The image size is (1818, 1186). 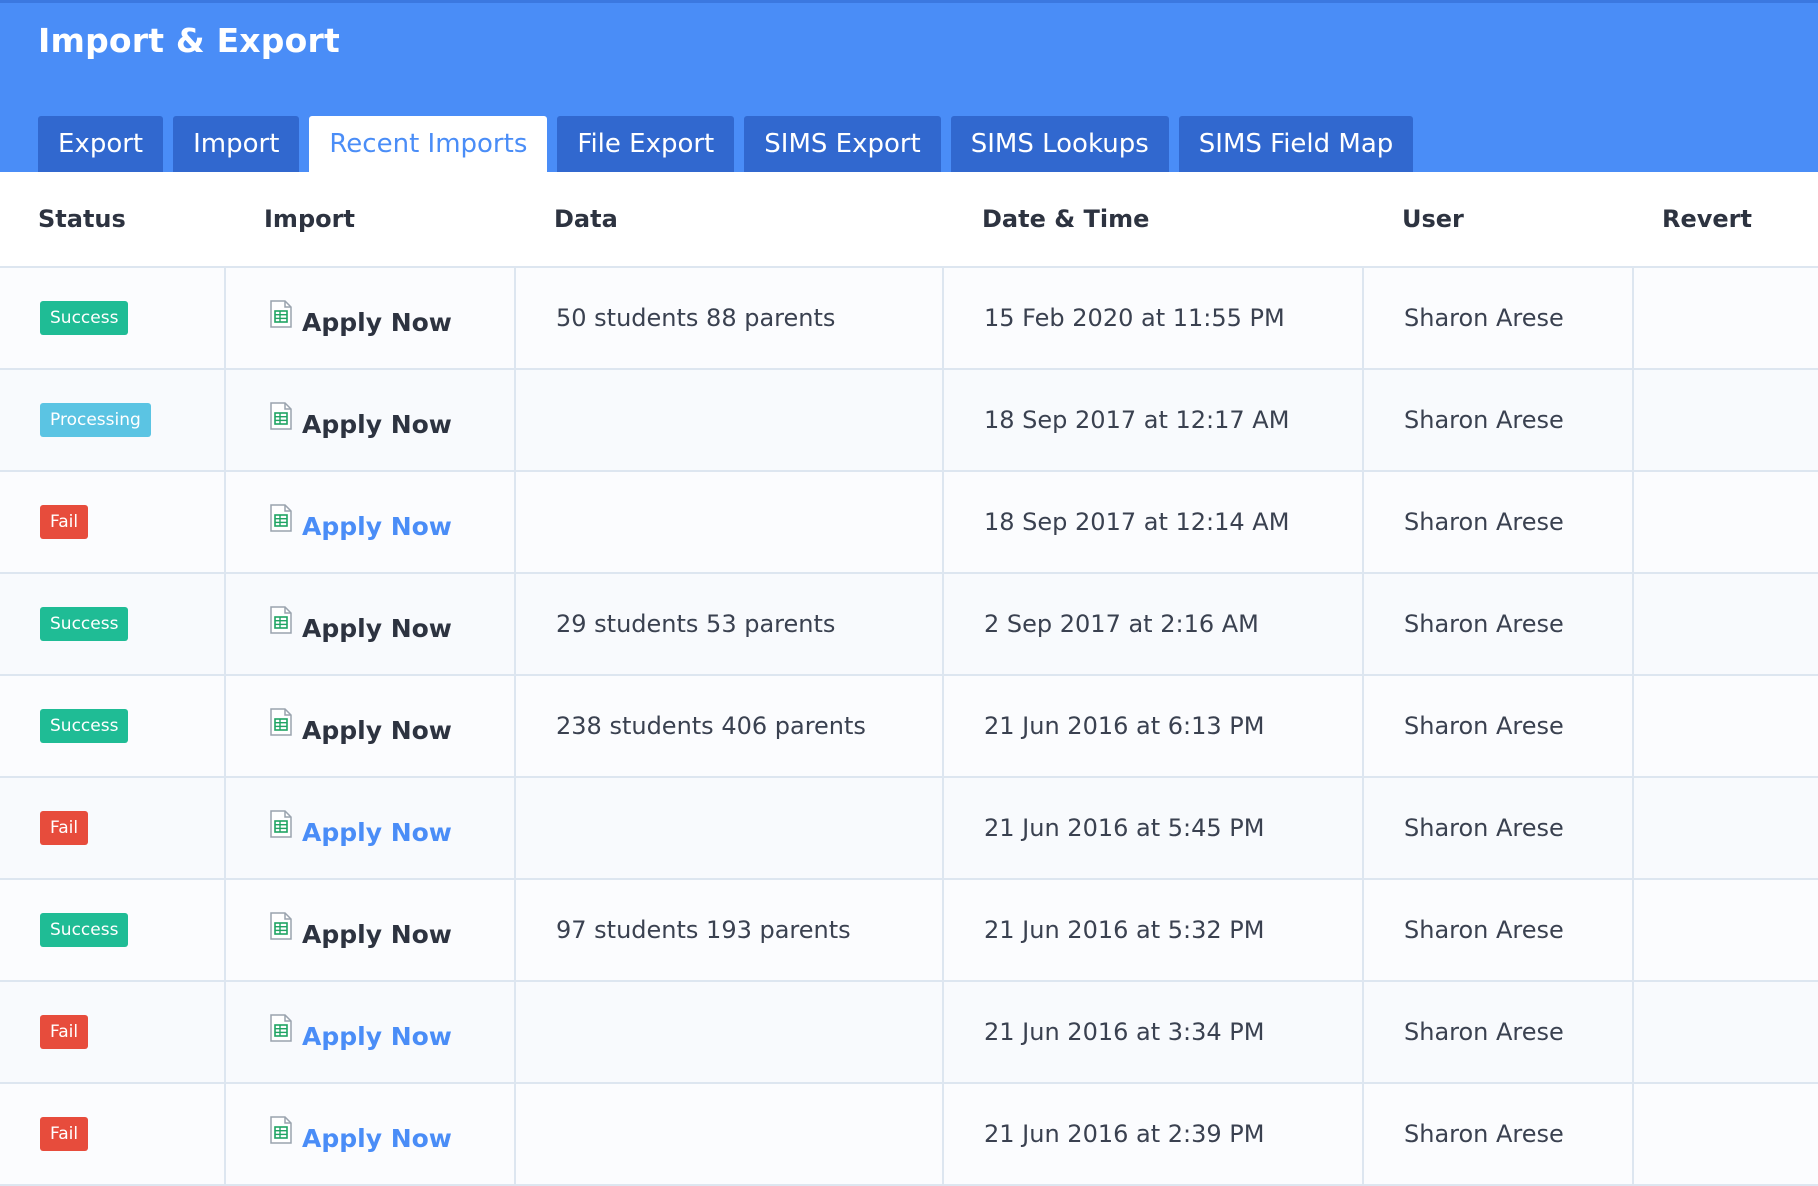 I want to click on column-header-user: User, so click(x=1433, y=219).